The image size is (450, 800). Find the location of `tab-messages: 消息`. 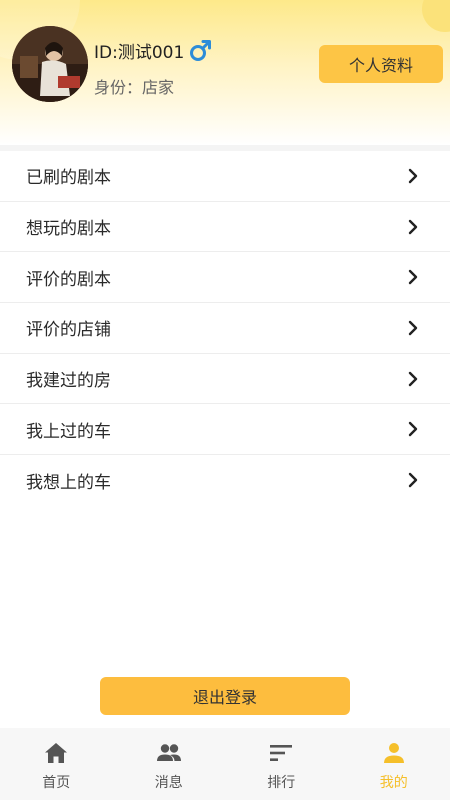

tab-messages: 消息 is located at coordinates (169, 764).